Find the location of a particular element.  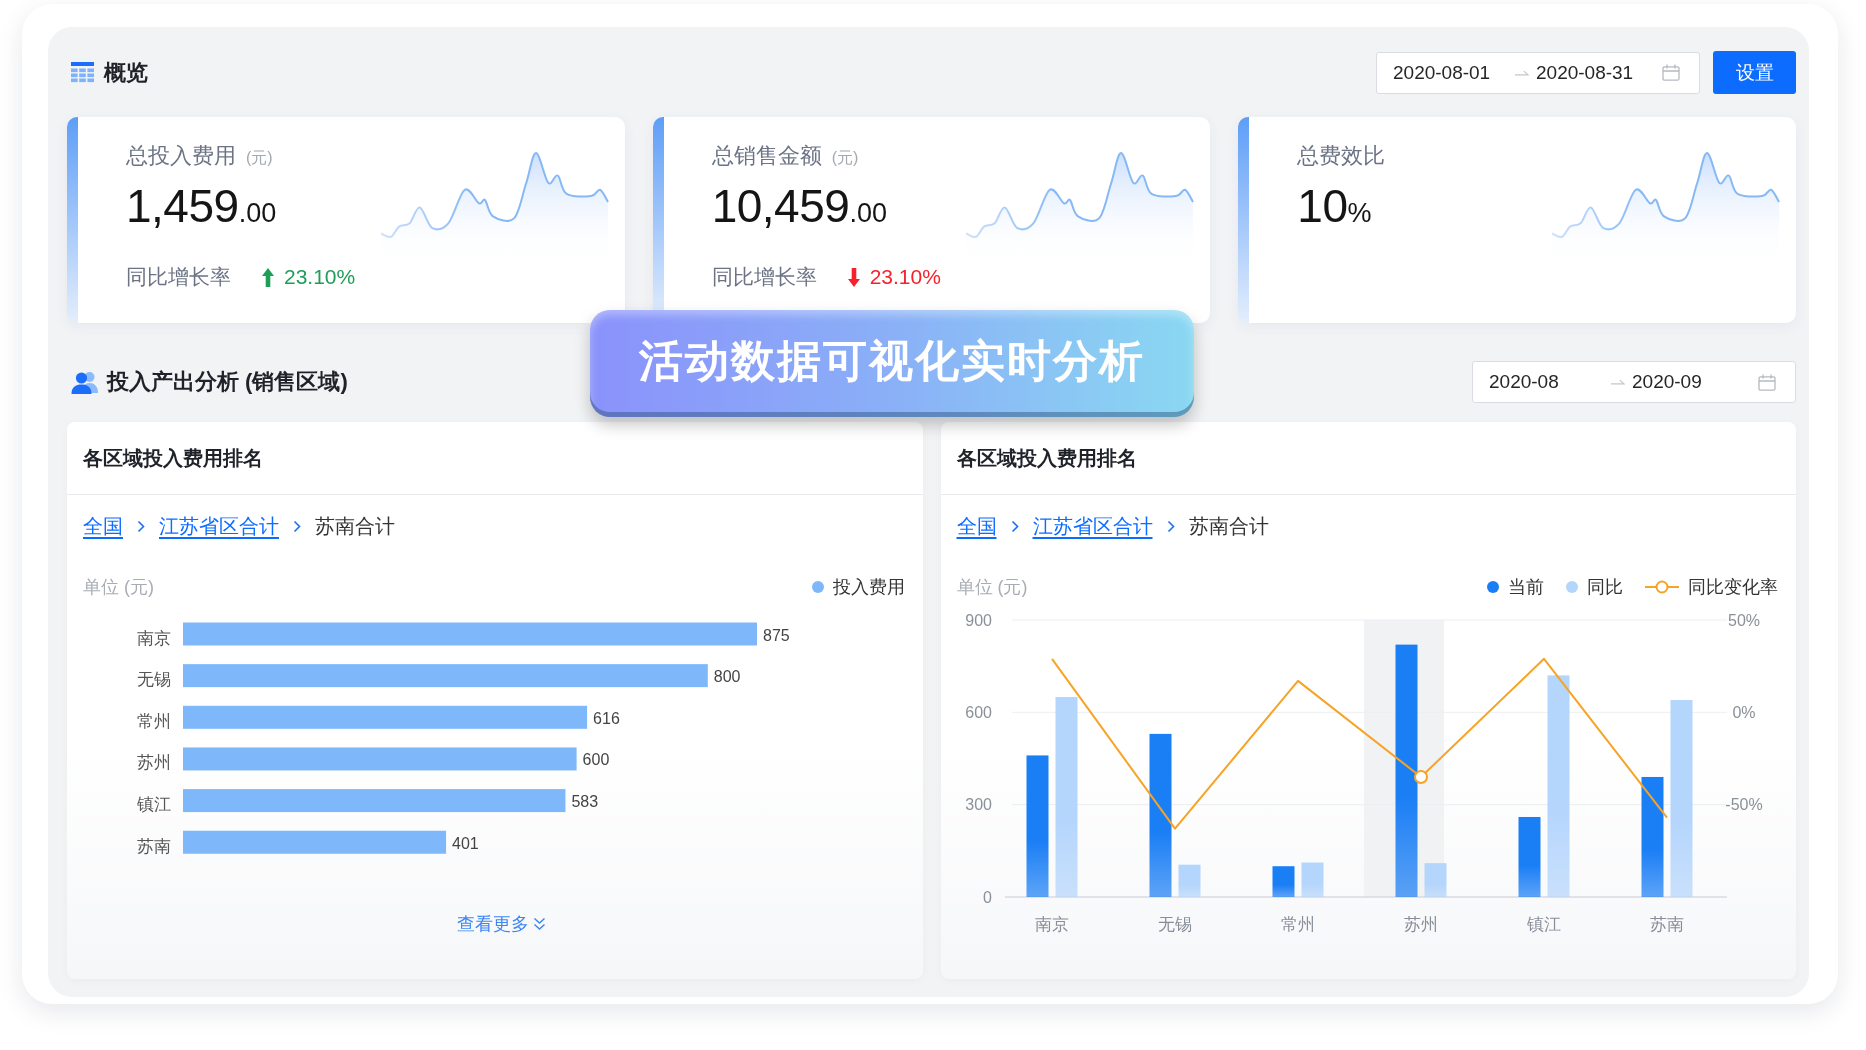

users-icon is located at coordinates (85, 382).